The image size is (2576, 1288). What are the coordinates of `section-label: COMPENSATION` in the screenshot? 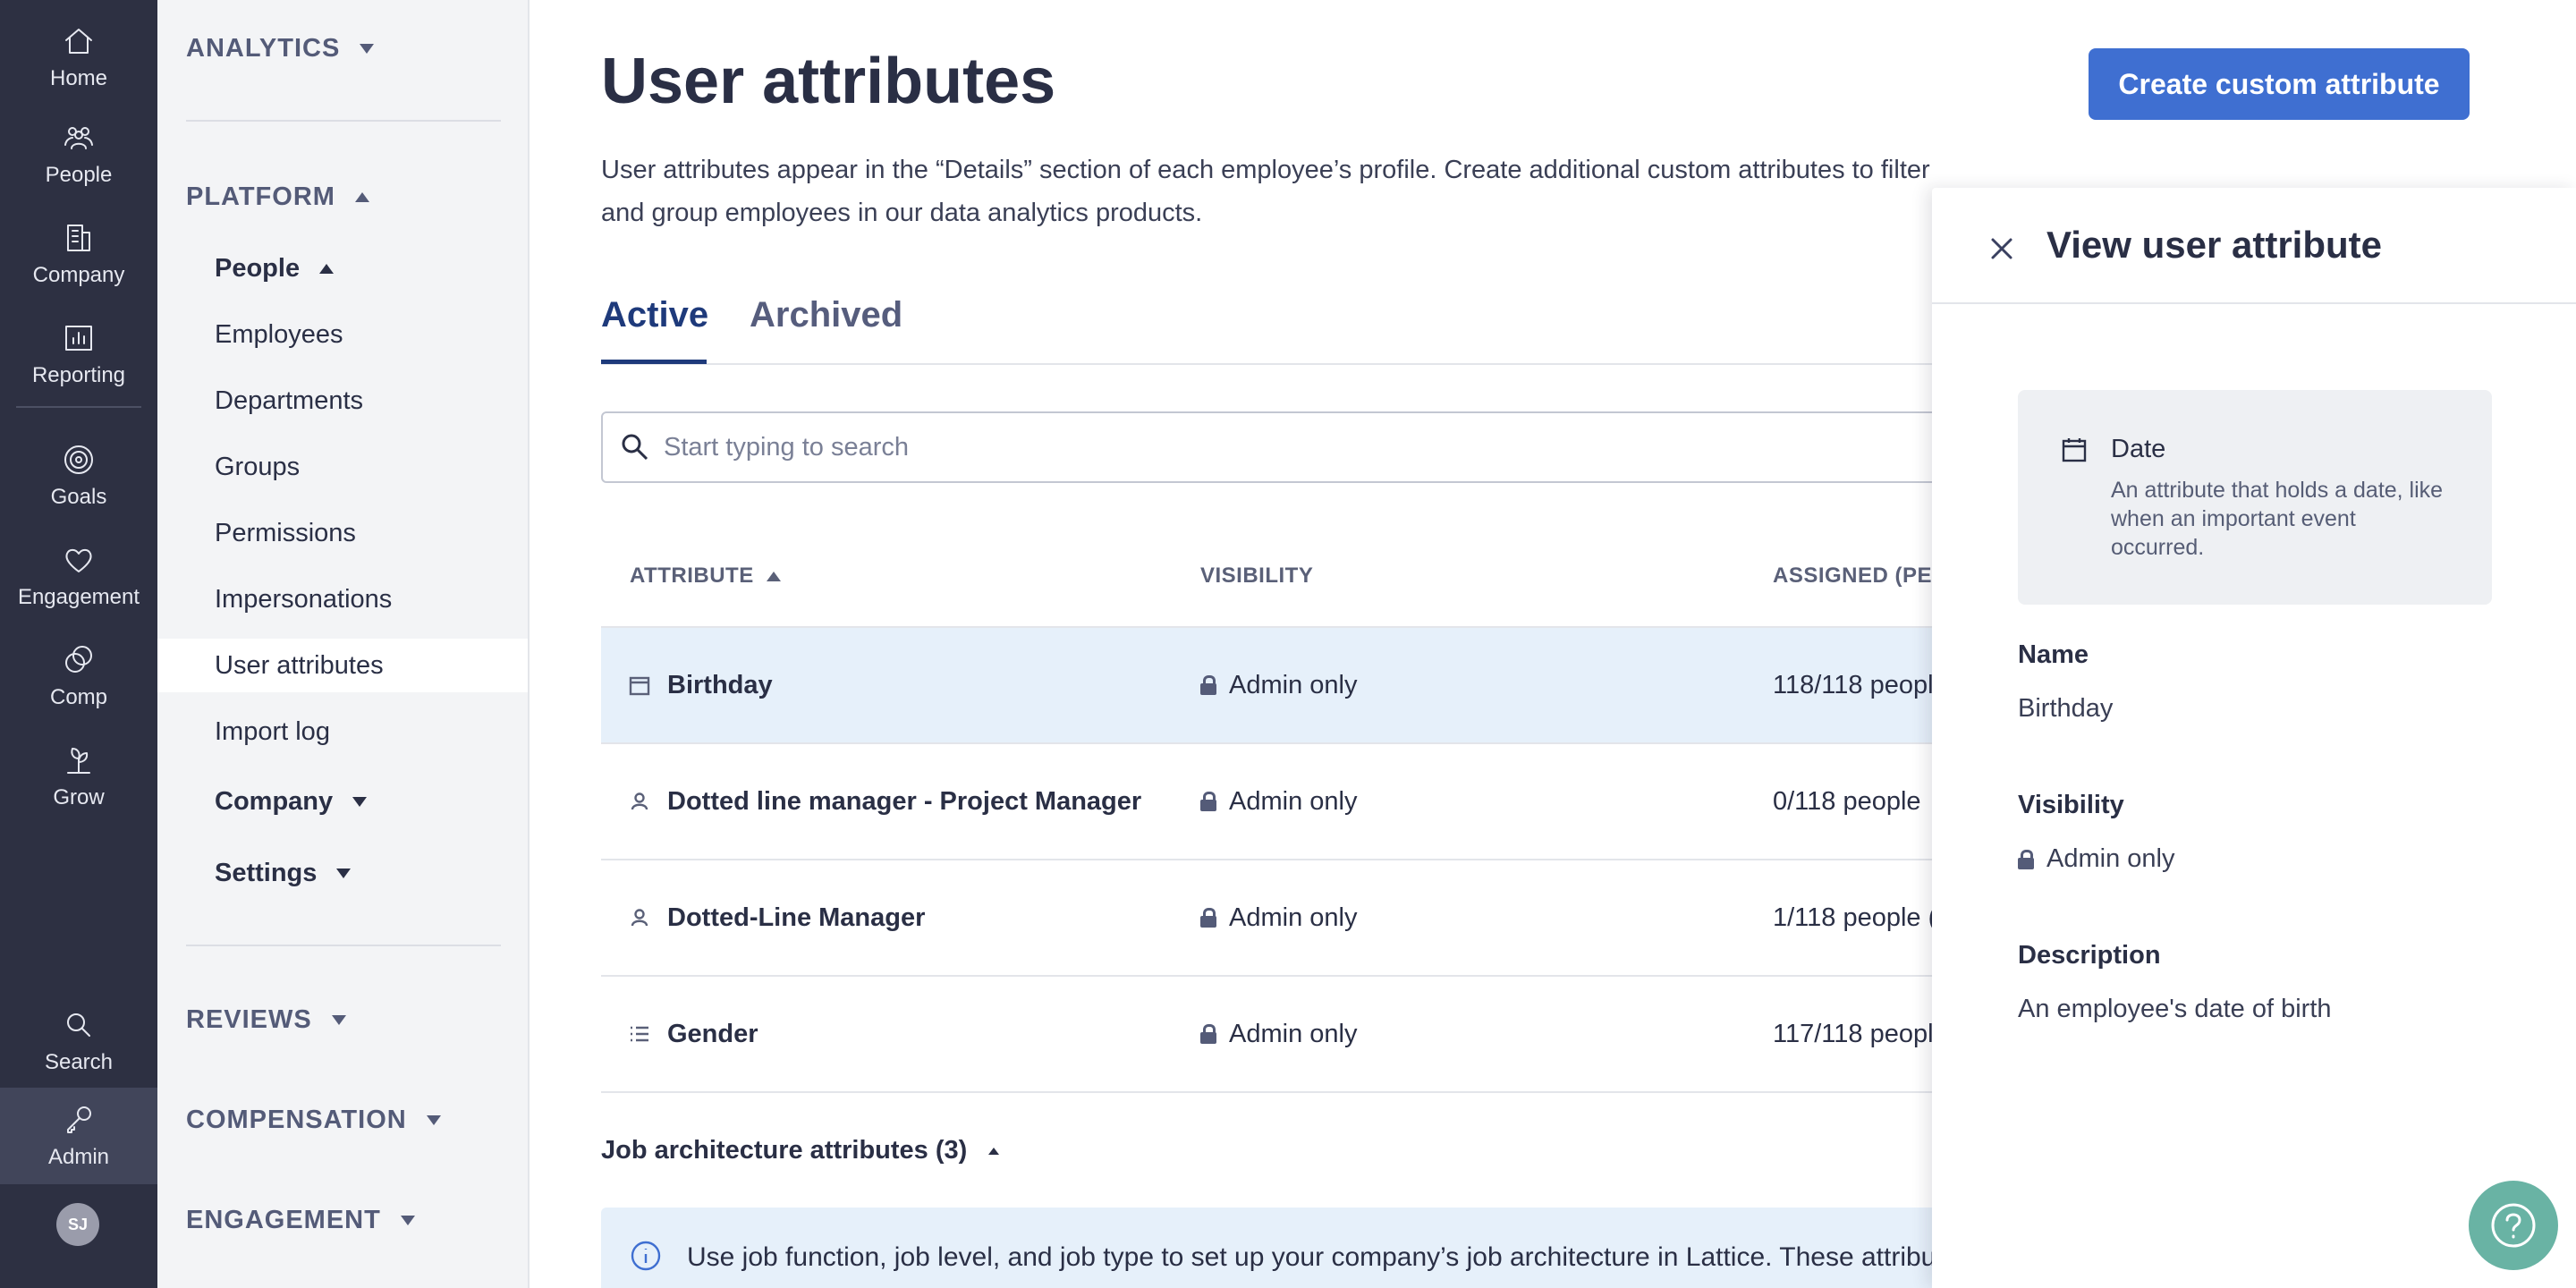 It's located at (296, 1120).